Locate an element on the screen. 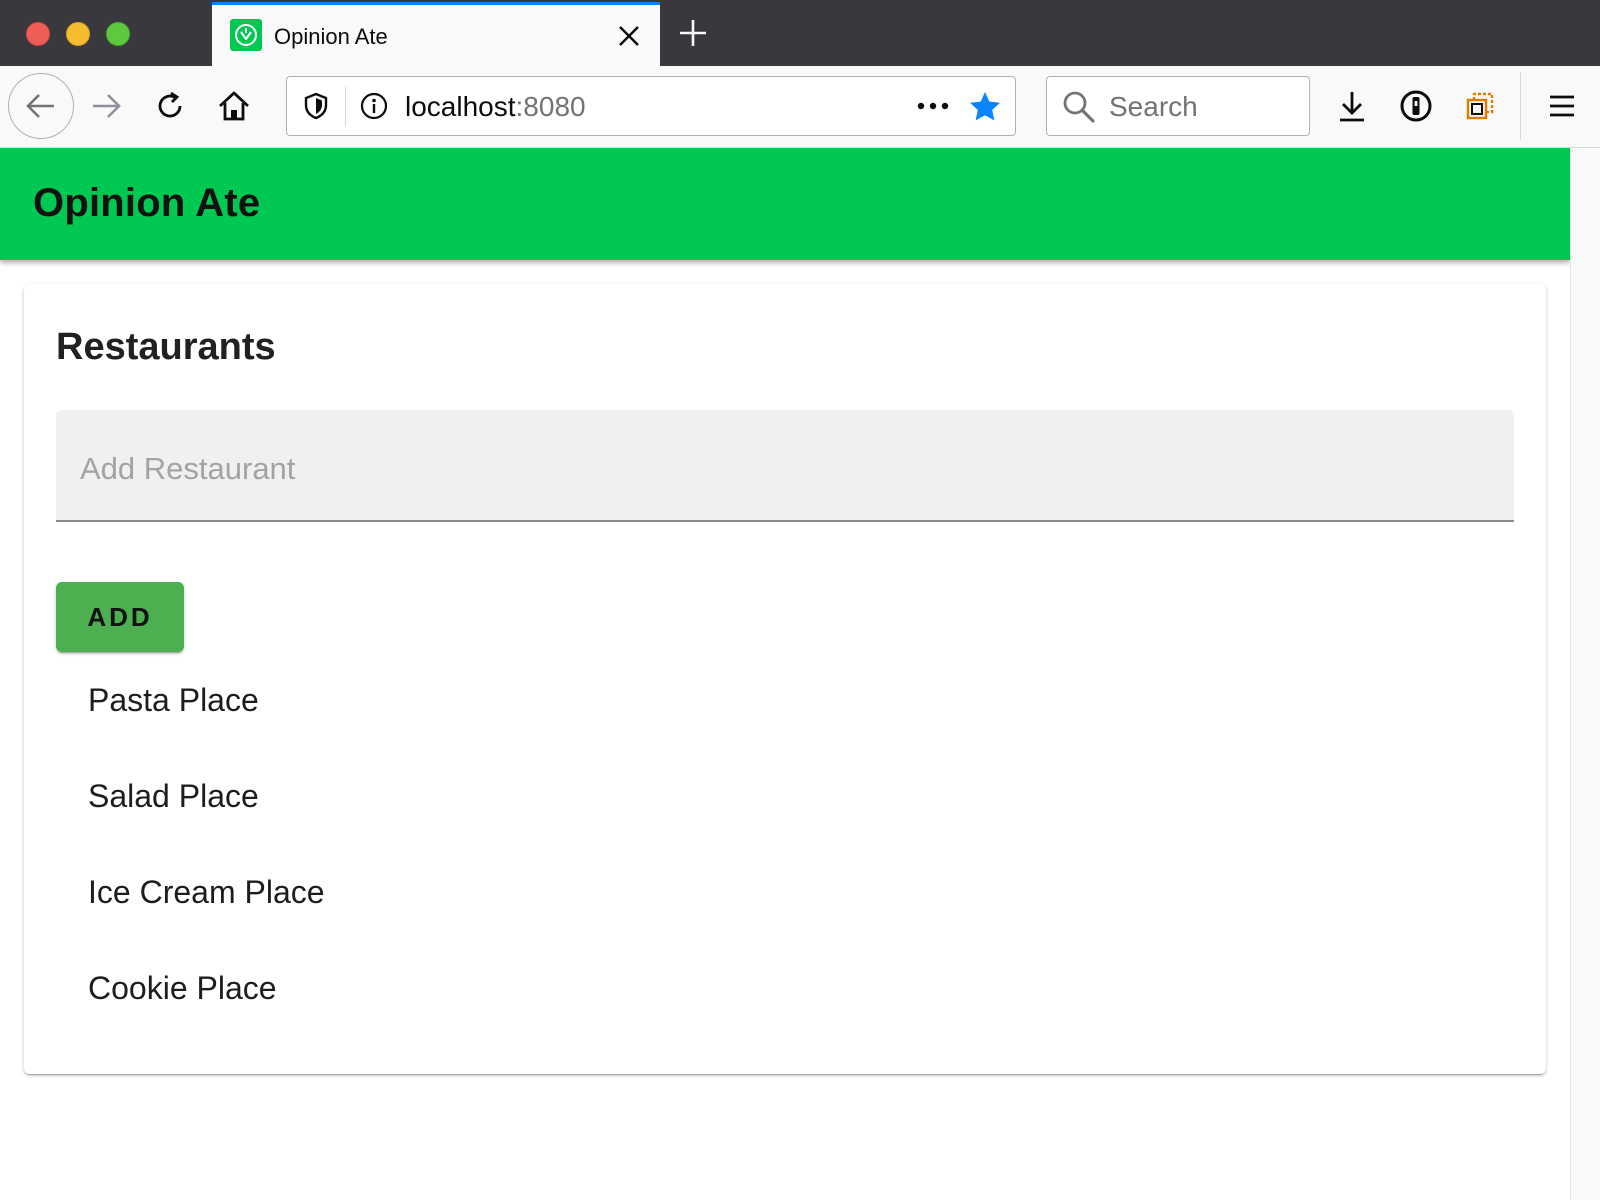 Image resolution: width=1600 pixels, height=1200 pixels. password-manager-button is located at coordinates (1416, 106).